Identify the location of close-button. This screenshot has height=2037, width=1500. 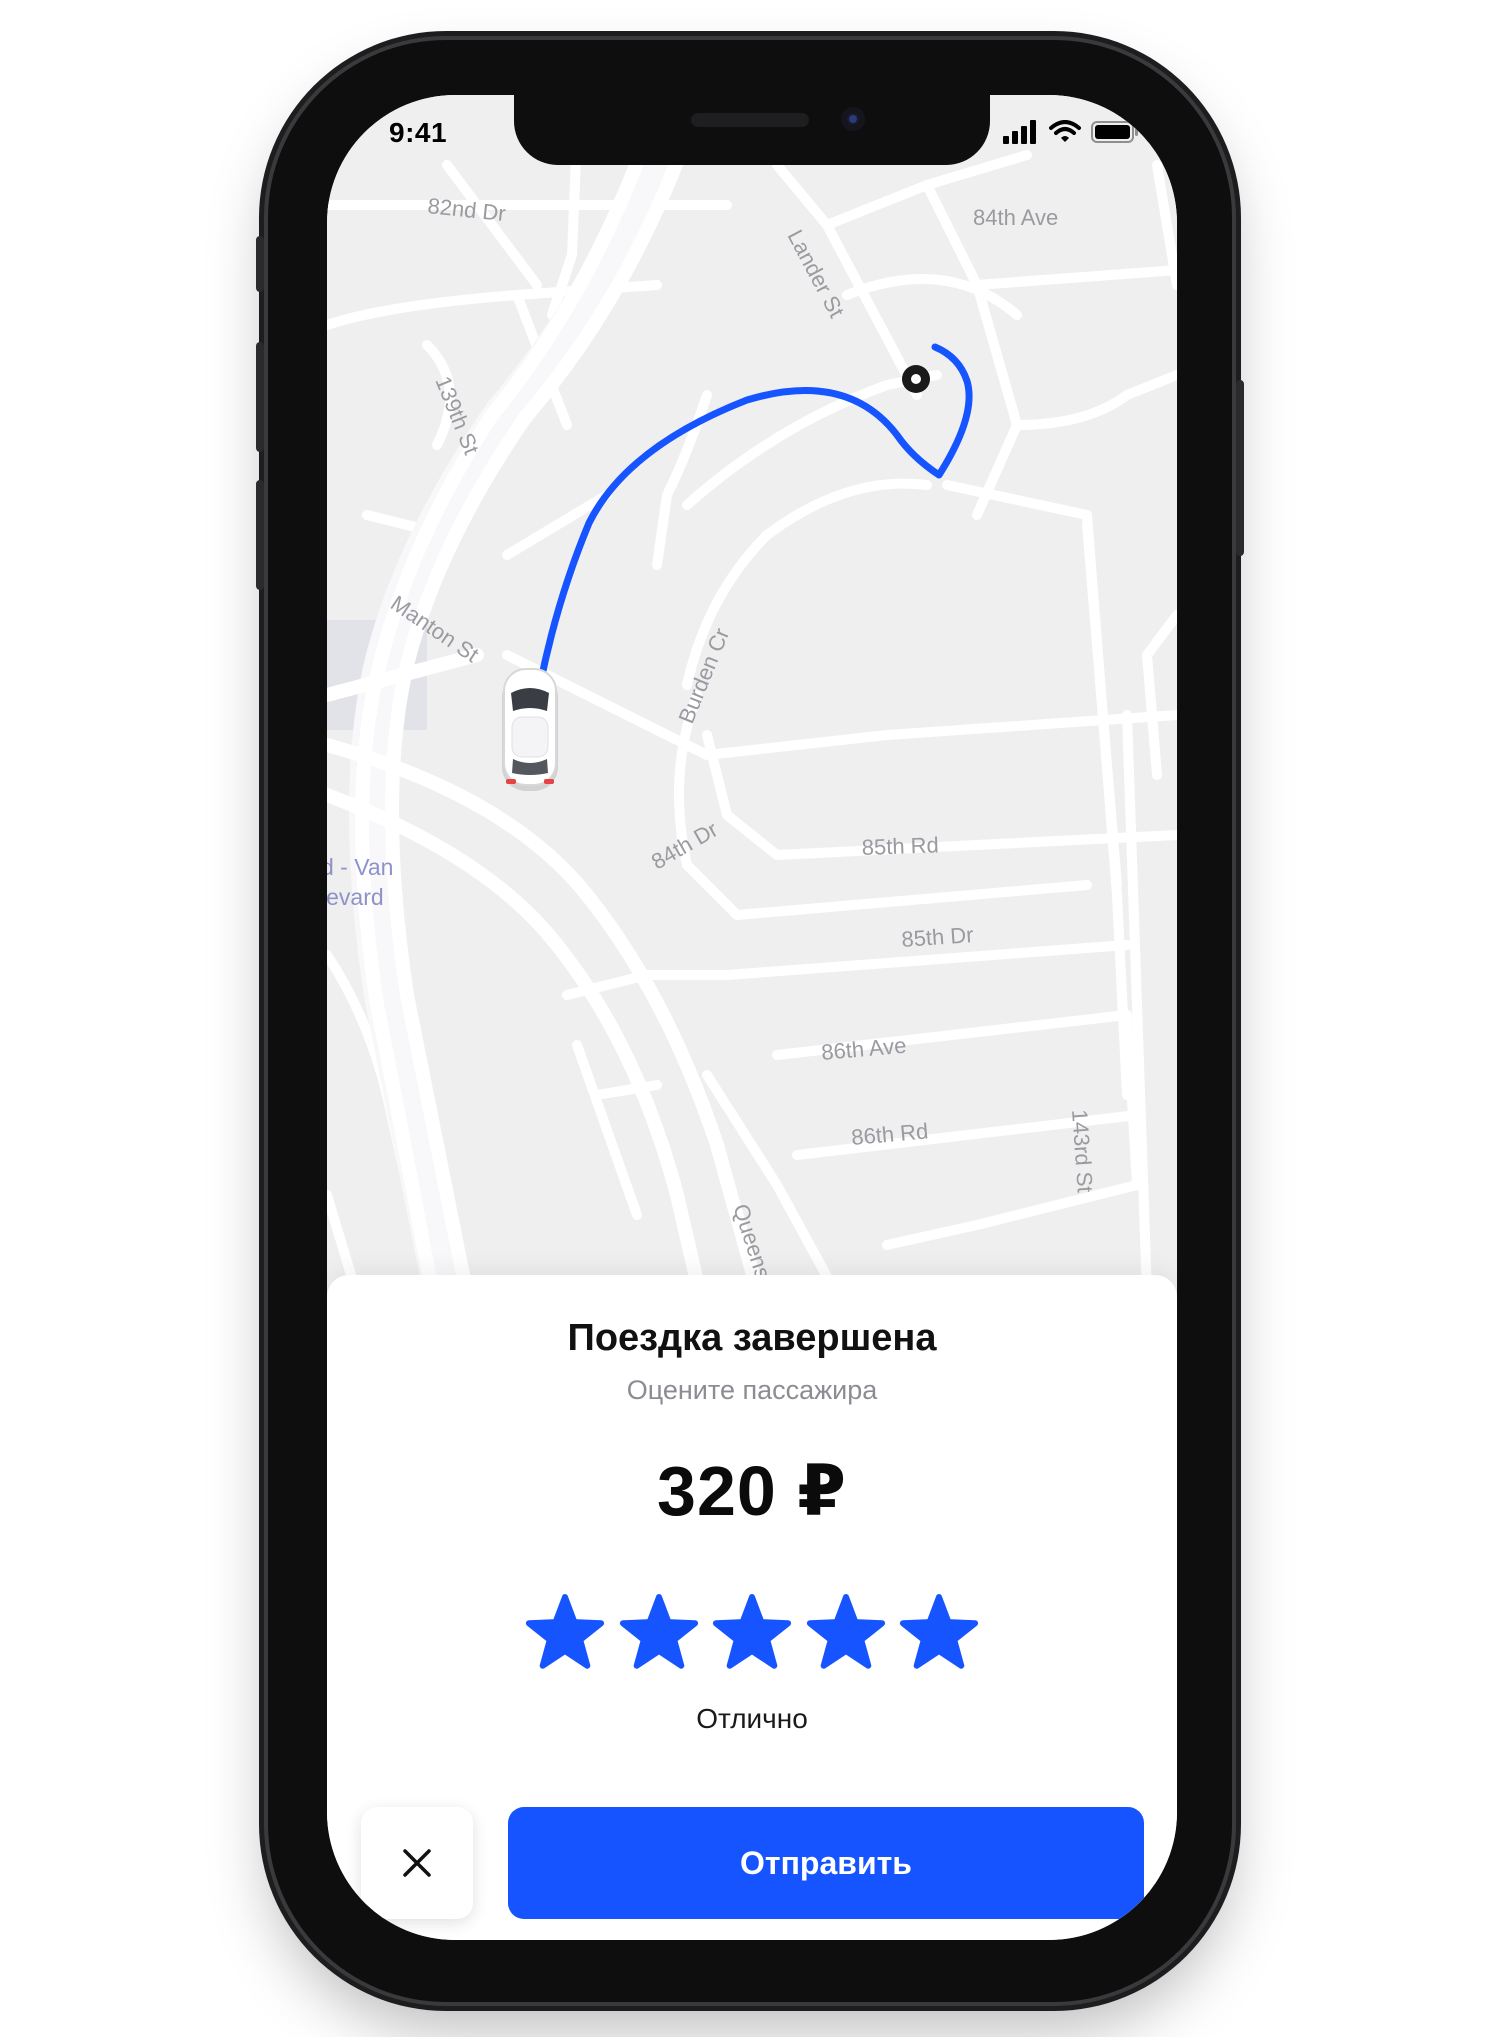
(417, 1863).